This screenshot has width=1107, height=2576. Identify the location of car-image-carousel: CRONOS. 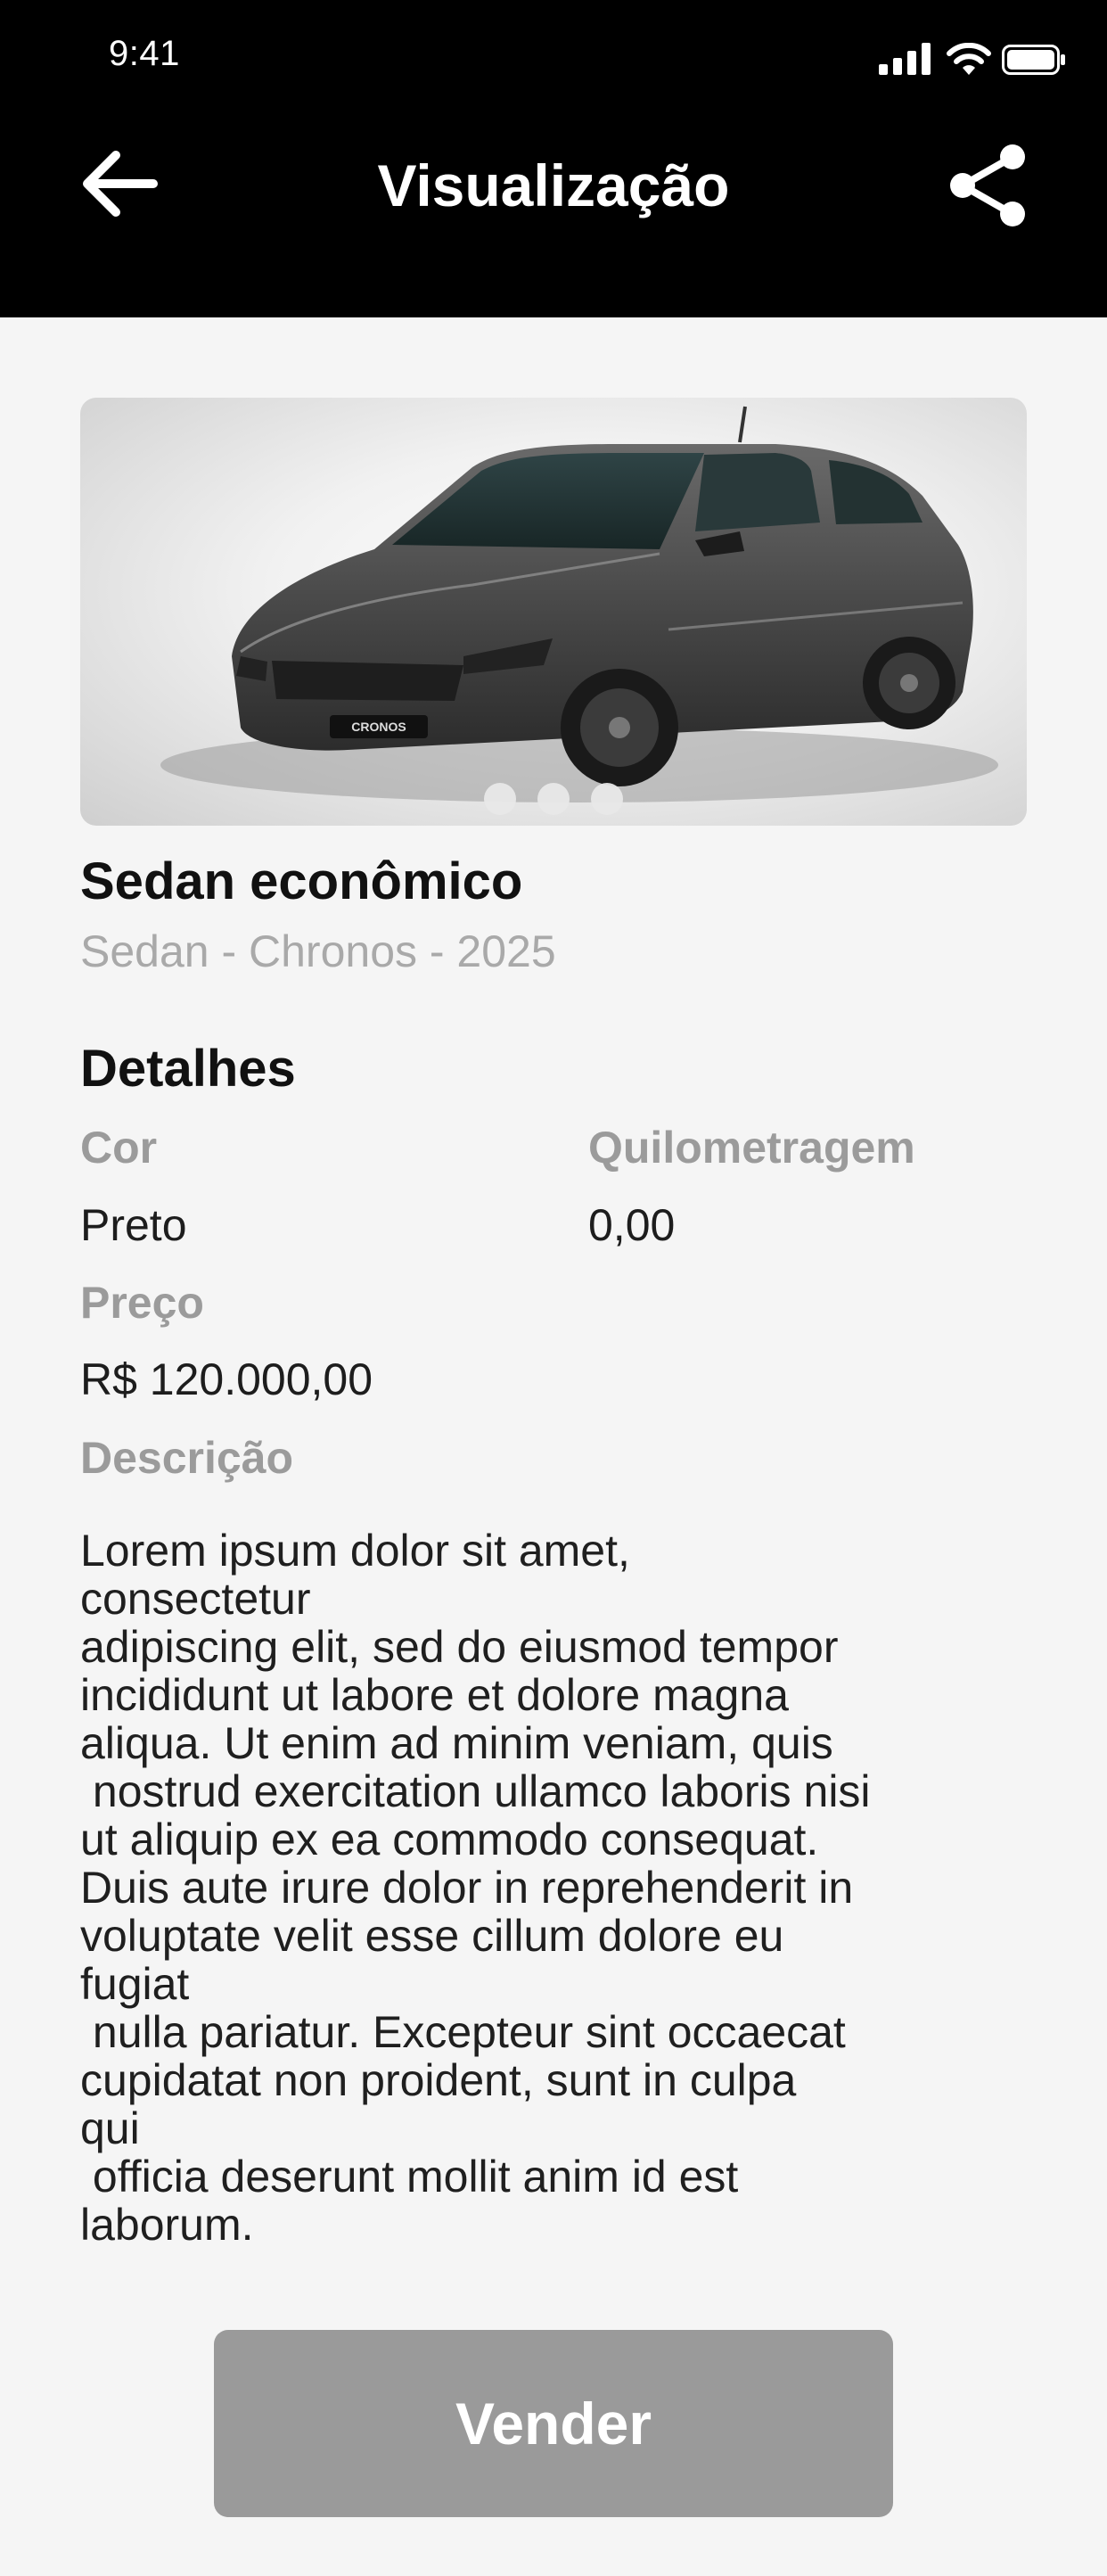
(554, 612).